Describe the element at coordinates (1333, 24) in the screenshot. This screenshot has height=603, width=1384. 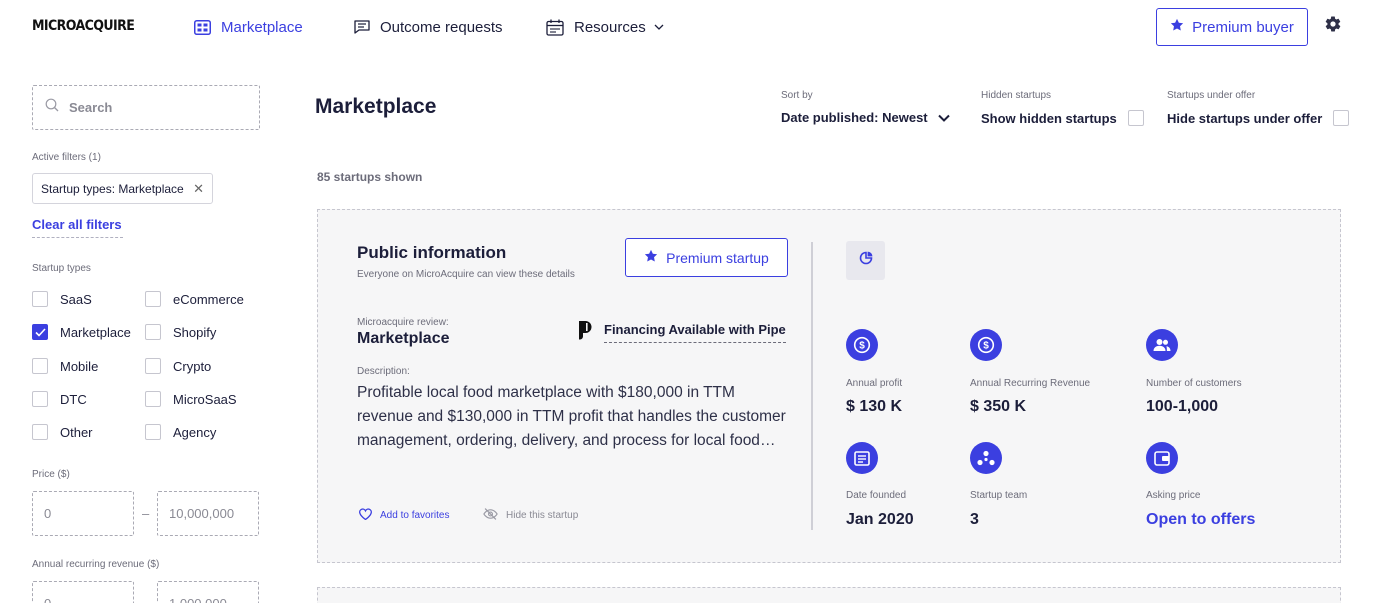
I see `gear-icon` at that location.